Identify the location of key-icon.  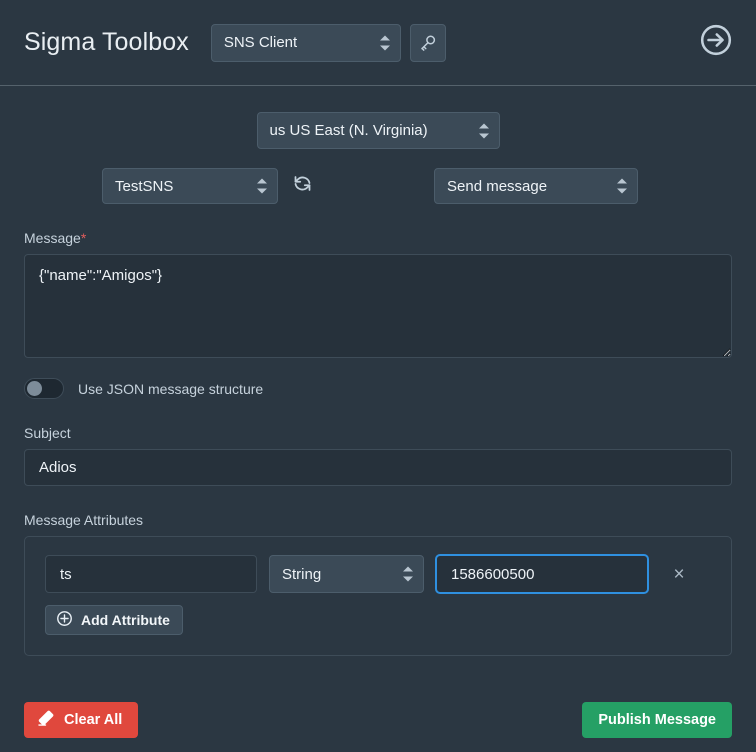
(428, 43).